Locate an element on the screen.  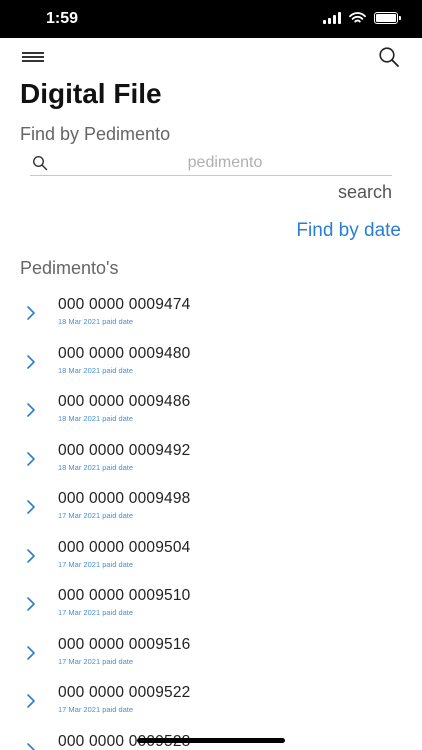
pedimento-number: 000 0000 0009510 is located at coordinates (124, 595).